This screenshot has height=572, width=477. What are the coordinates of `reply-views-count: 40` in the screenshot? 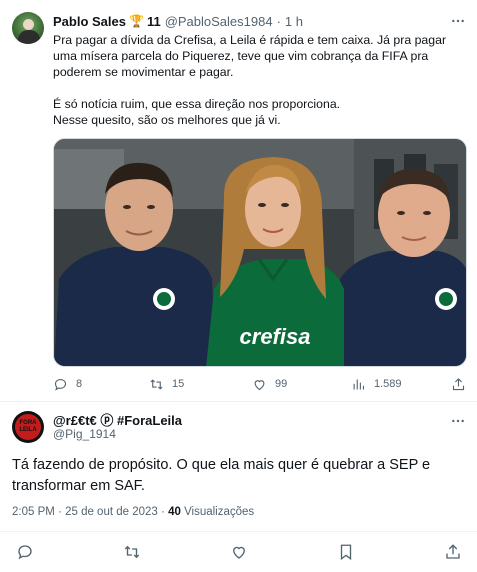 It's located at (174, 512).